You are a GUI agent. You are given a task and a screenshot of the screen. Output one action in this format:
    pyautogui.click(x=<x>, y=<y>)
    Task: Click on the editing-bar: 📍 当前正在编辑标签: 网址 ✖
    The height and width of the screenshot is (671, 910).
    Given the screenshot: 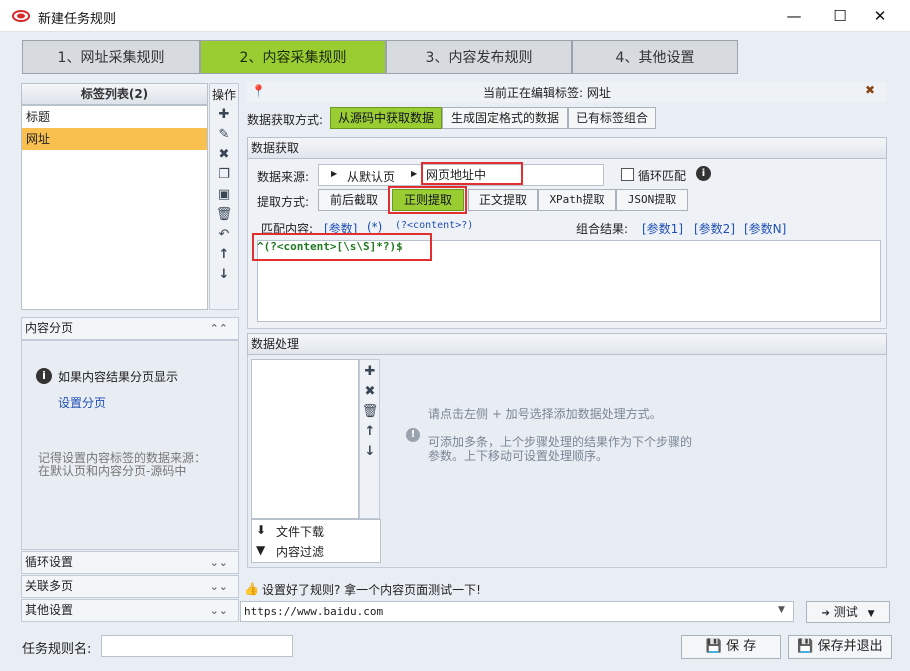 What is the action you would take?
    pyautogui.click(x=567, y=92)
    